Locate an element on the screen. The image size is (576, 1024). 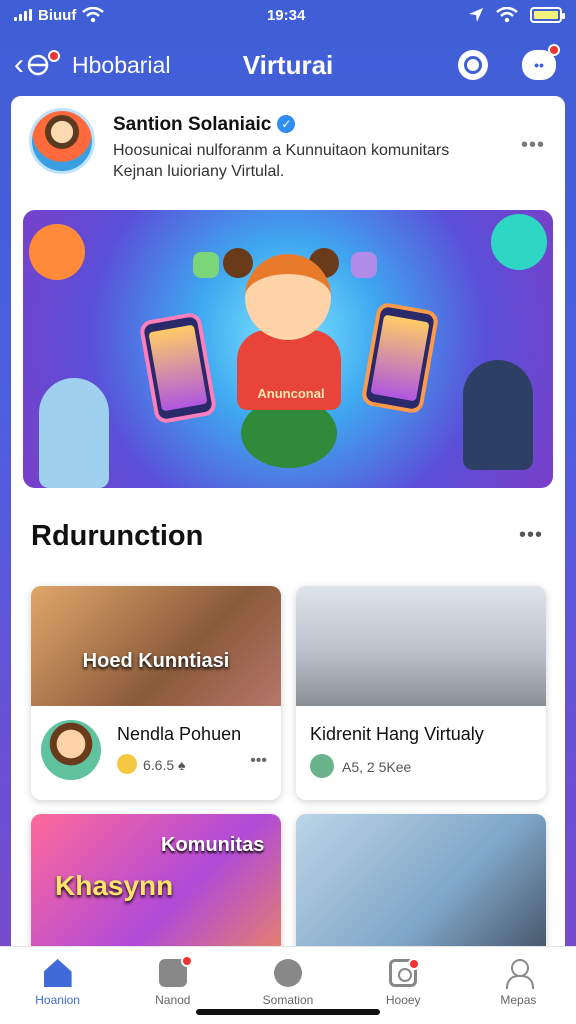
content-card-3: Komunitas Khasynn is located at coordinates (156, 880).